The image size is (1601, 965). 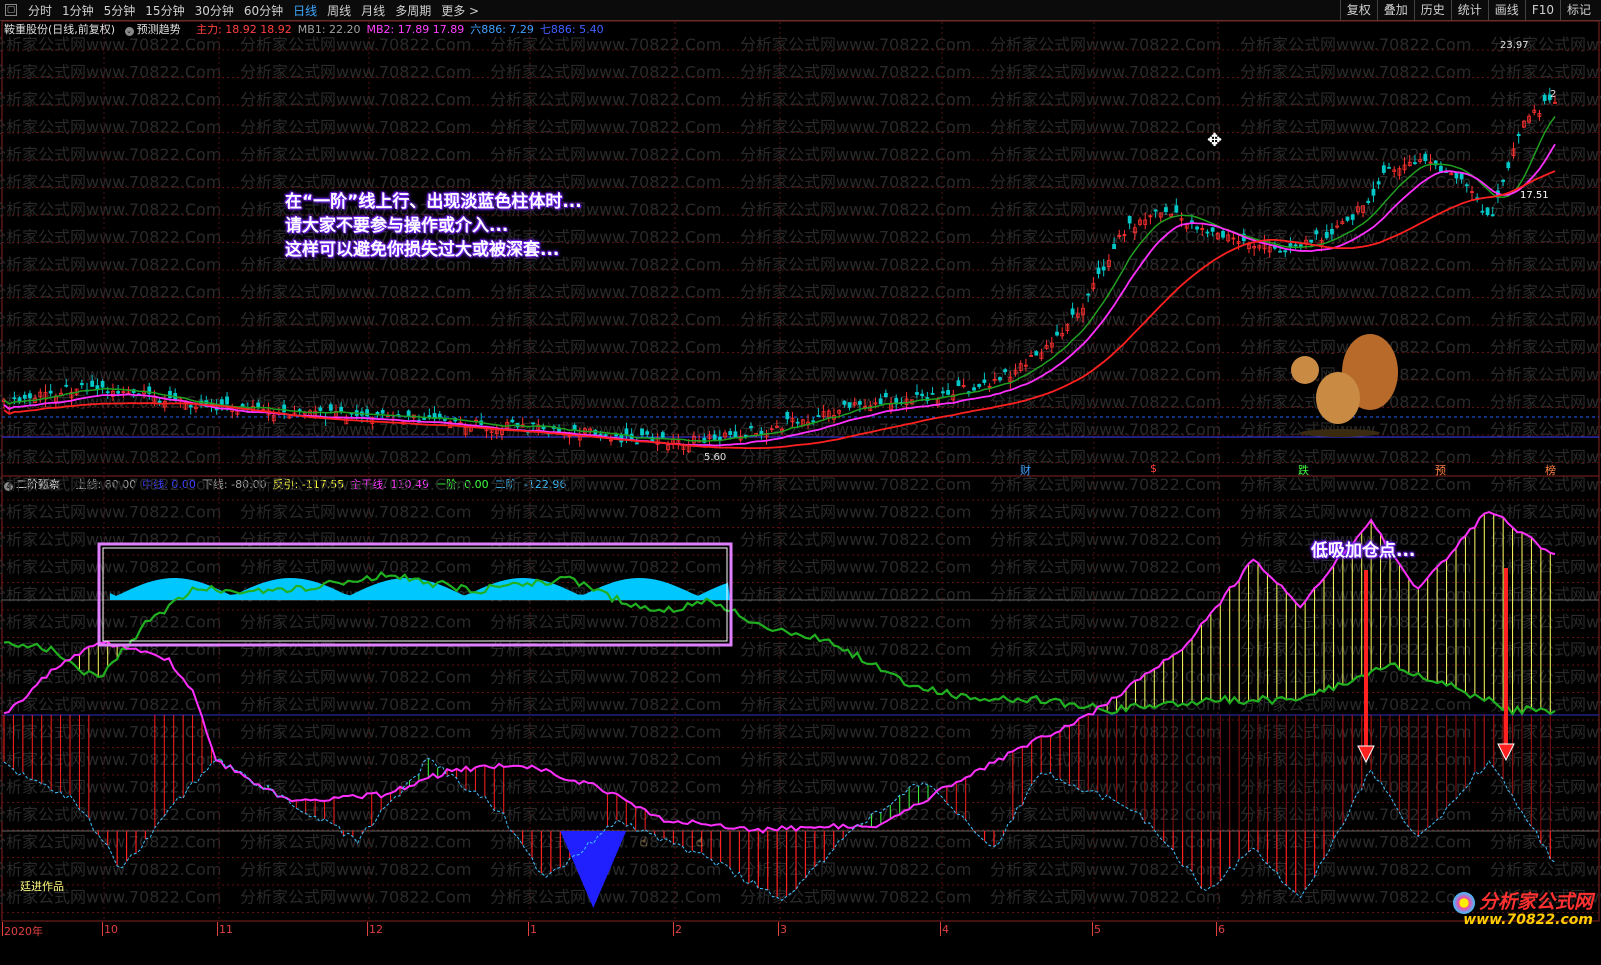 What do you see at coordinates (376, 929) in the screenshot?
I see `date-tick: 12` at bounding box center [376, 929].